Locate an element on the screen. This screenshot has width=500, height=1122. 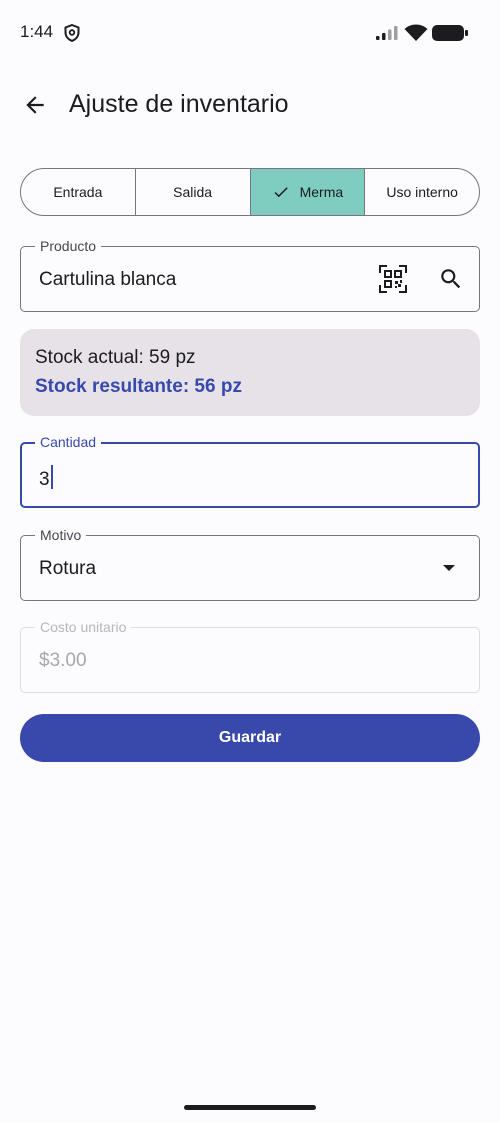
status-bar: 1:44 is located at coordinates (250, 32).